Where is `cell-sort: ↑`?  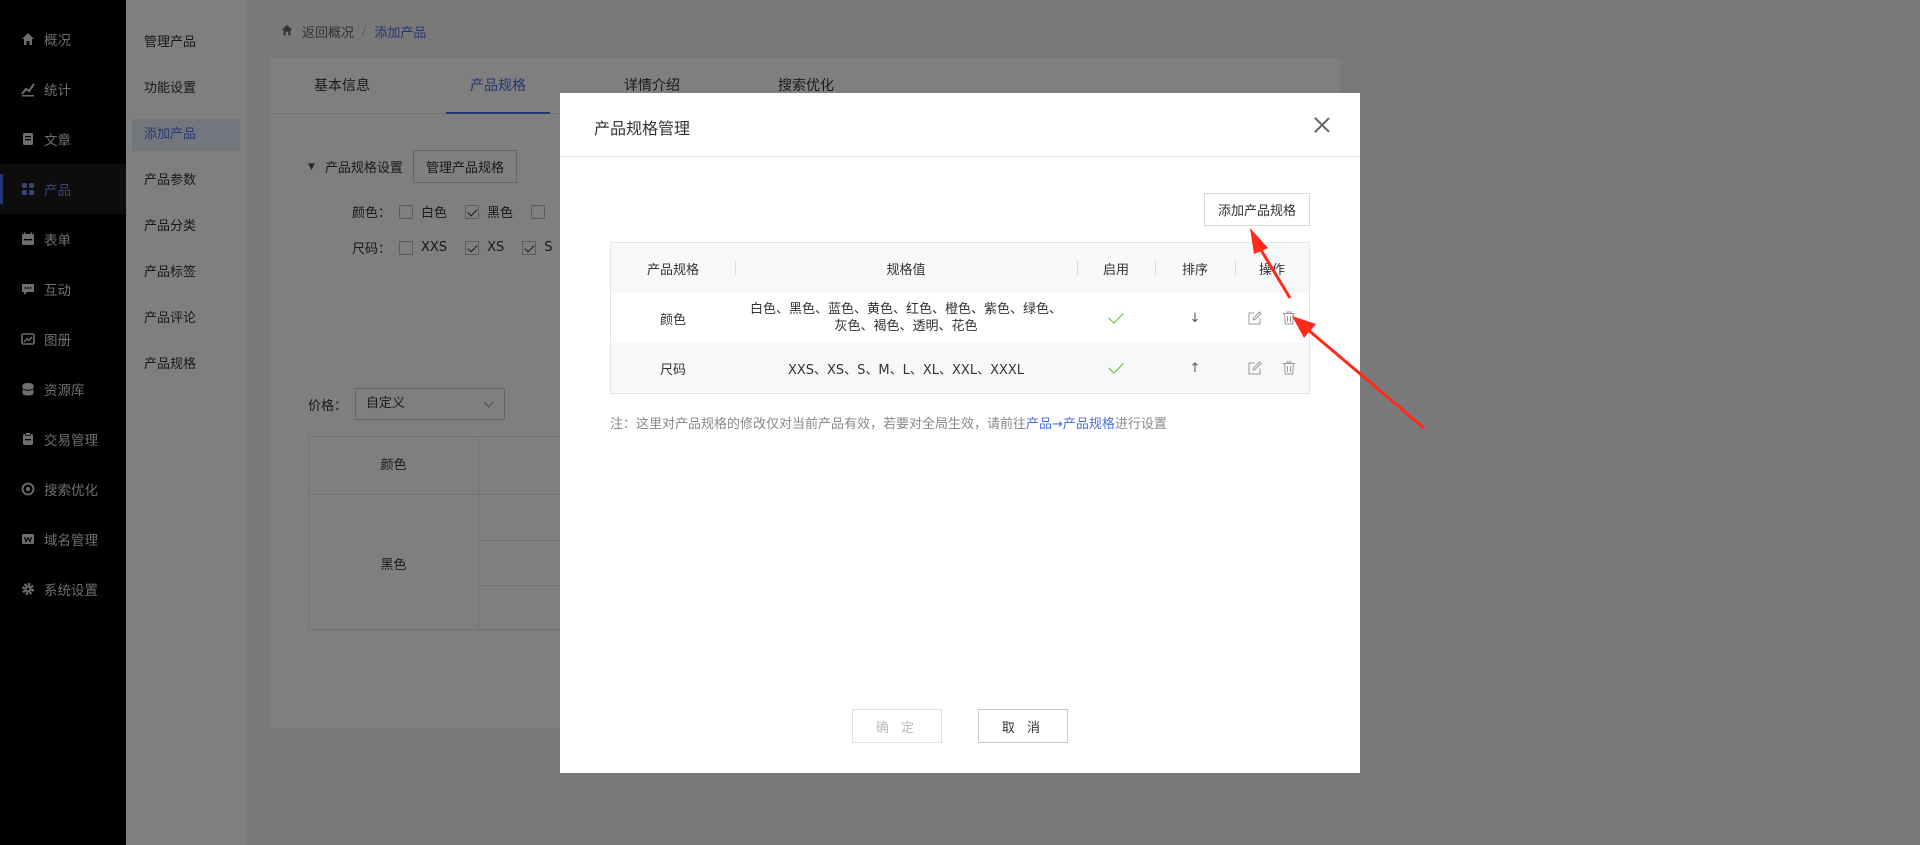
cell-sort: ↑ is located at coordinates (1195, 368).